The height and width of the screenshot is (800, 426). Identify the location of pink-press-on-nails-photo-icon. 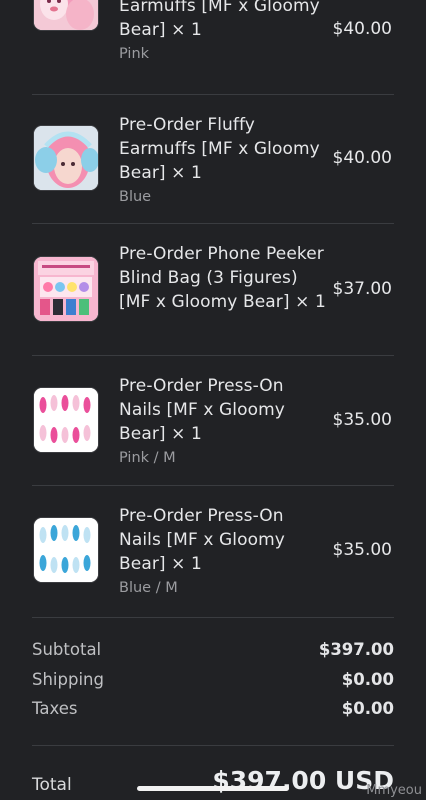
(66, 420).